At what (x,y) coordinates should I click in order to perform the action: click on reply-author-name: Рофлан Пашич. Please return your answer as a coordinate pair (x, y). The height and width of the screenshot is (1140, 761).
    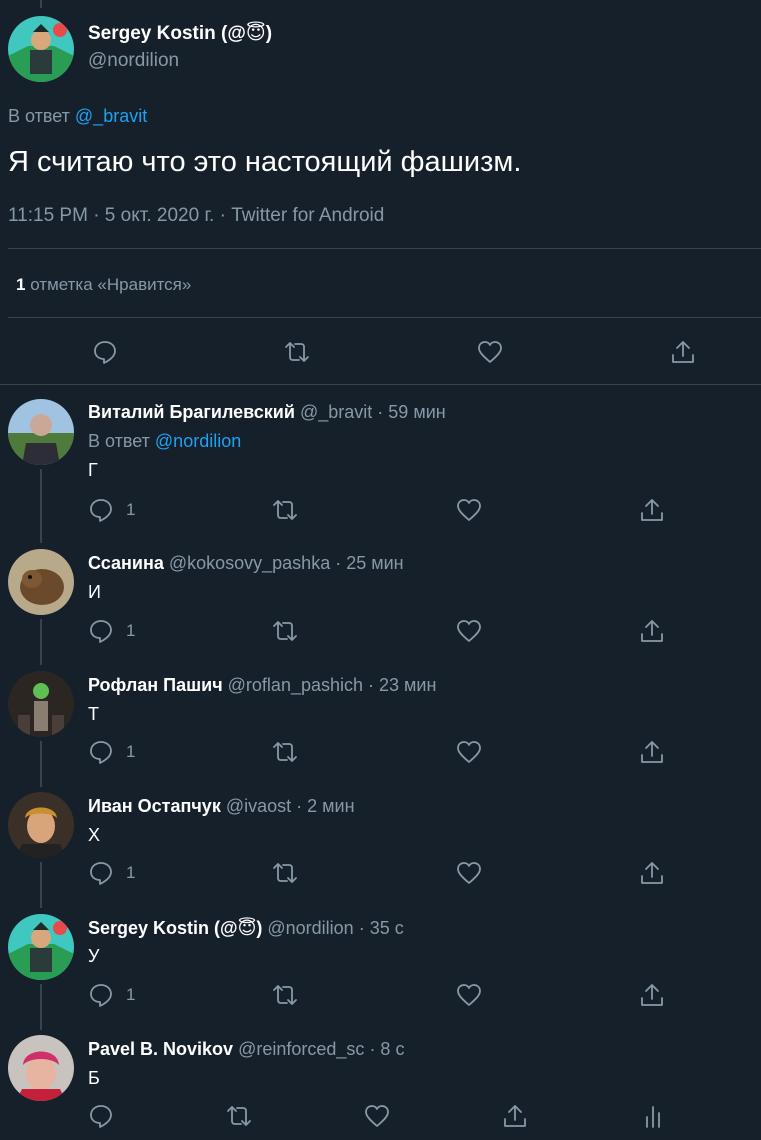
    Looking at the image, I should click on (155, 685).